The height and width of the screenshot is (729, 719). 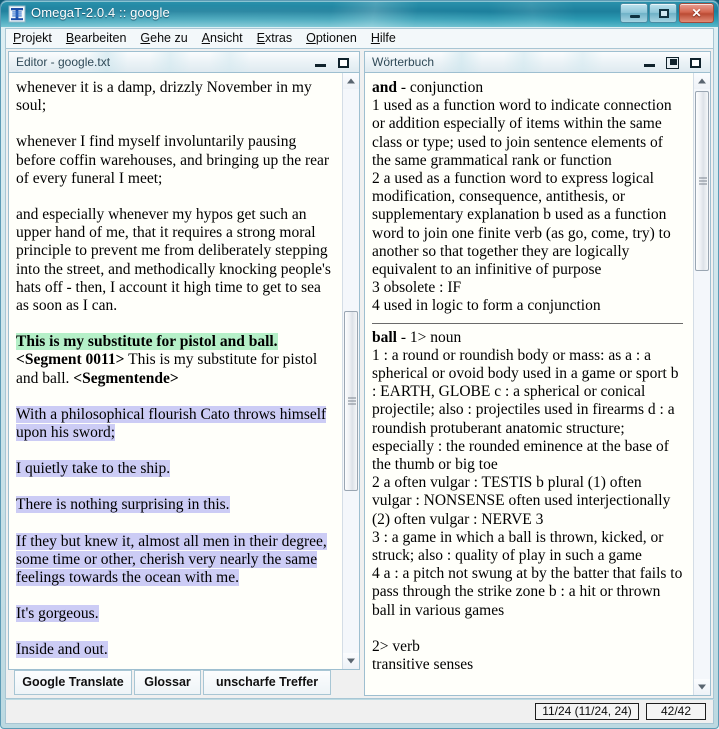 I want to click on dictionary-scrollbar-thumb, so click(x=702, y=181).